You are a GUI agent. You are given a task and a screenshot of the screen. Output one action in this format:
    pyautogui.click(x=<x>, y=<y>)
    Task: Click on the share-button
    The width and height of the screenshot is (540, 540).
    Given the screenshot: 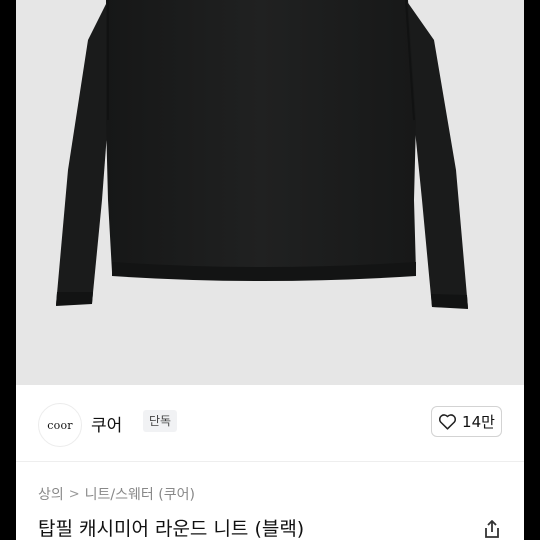 What is the action you would take?
    pyautogui.click(x=492, y=529)
    